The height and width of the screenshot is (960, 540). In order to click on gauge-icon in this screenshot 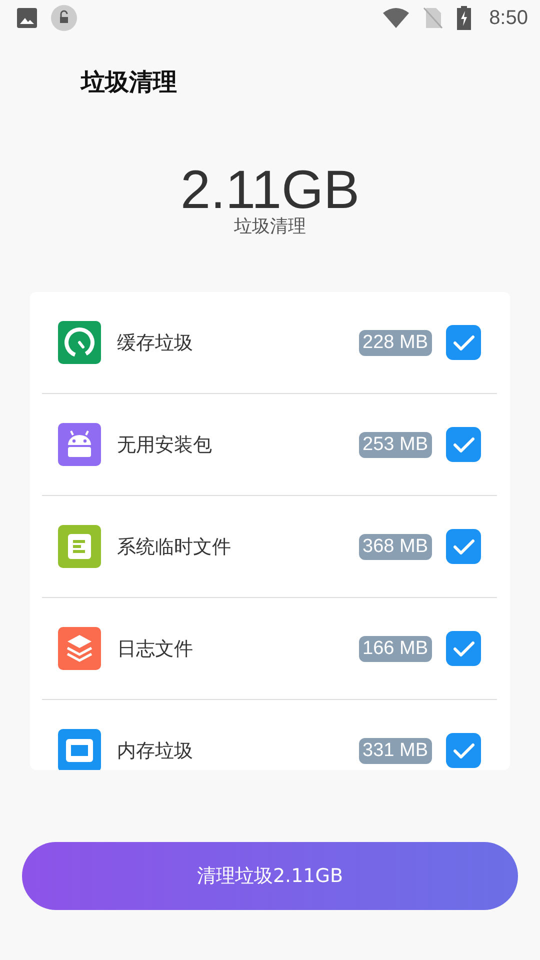, I will do `click(79, 342)`.